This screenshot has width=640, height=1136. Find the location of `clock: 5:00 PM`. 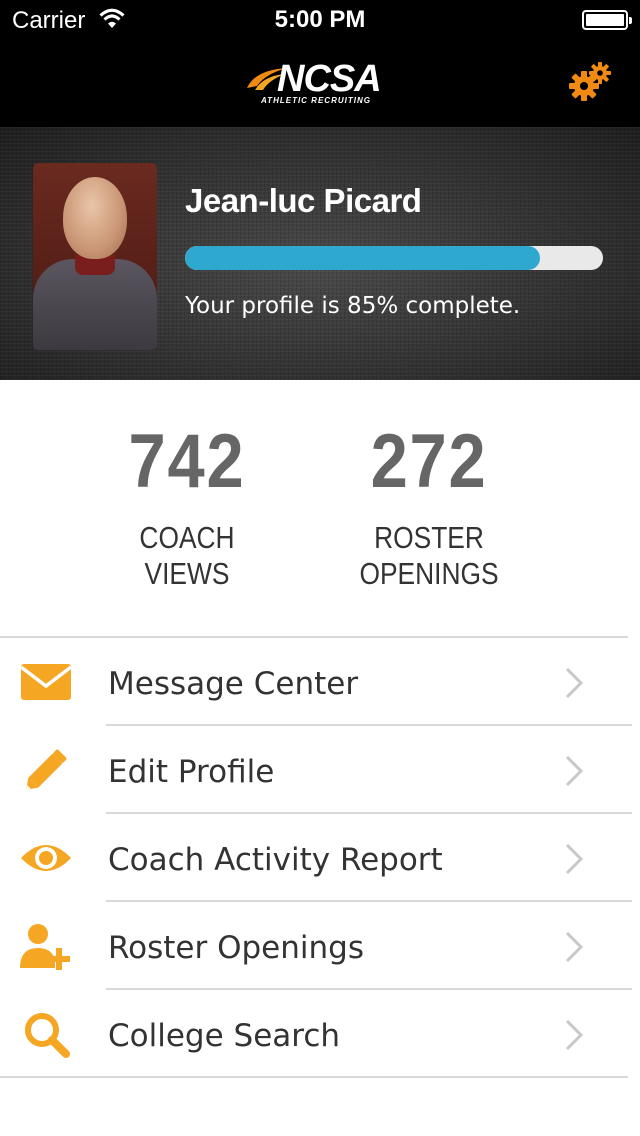

clock: 5:00 PM is located at coordinates (320, 19).